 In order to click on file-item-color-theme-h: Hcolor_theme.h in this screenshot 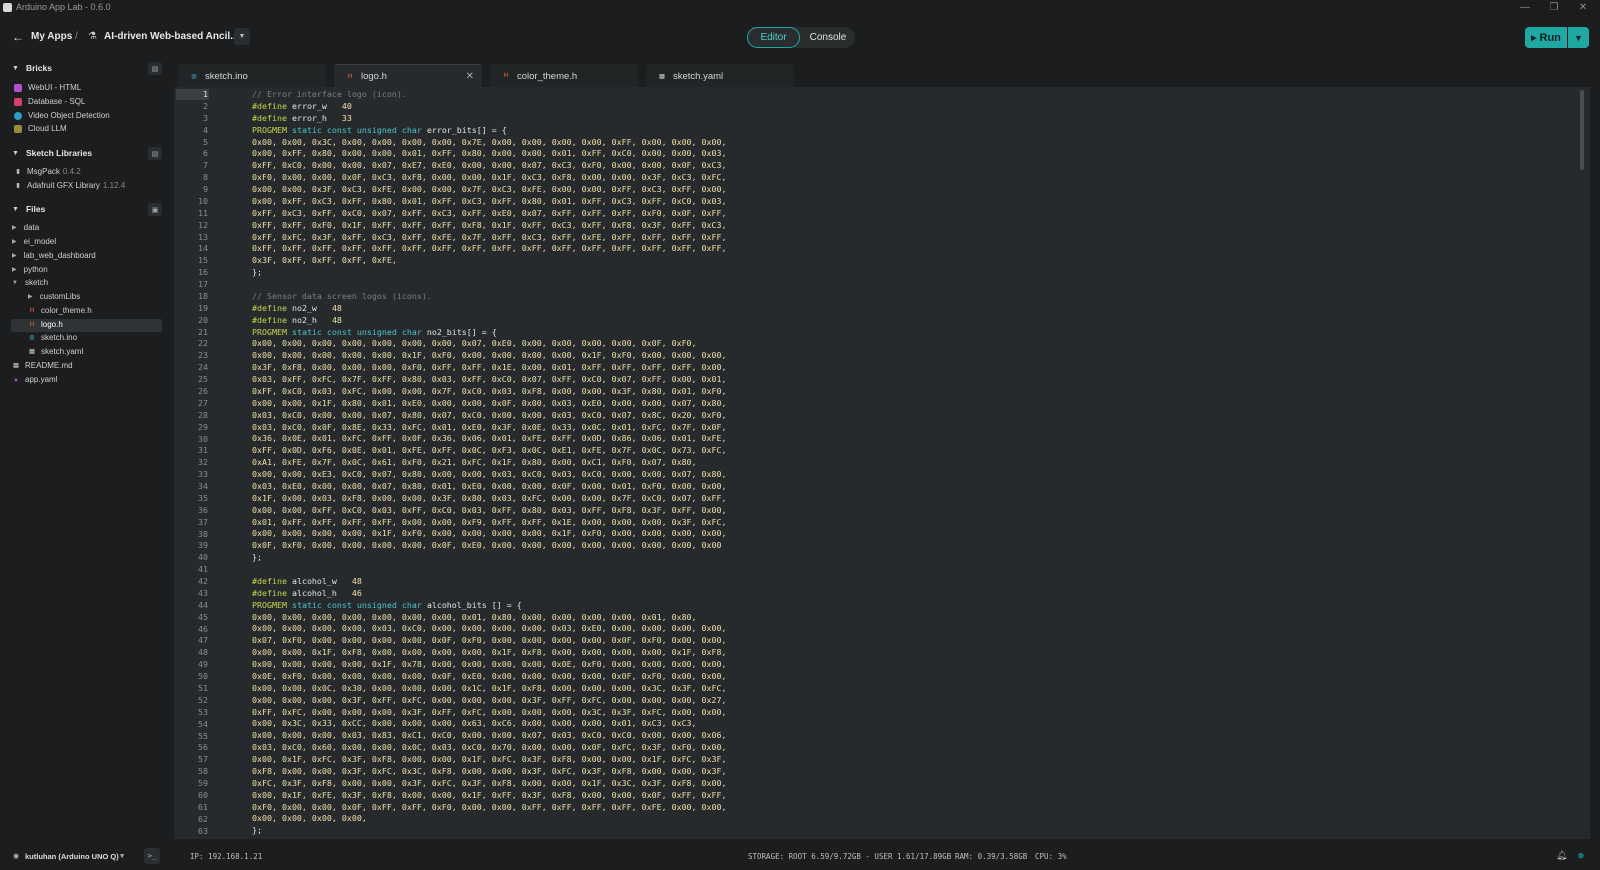, I will do `click(60, 310)`.